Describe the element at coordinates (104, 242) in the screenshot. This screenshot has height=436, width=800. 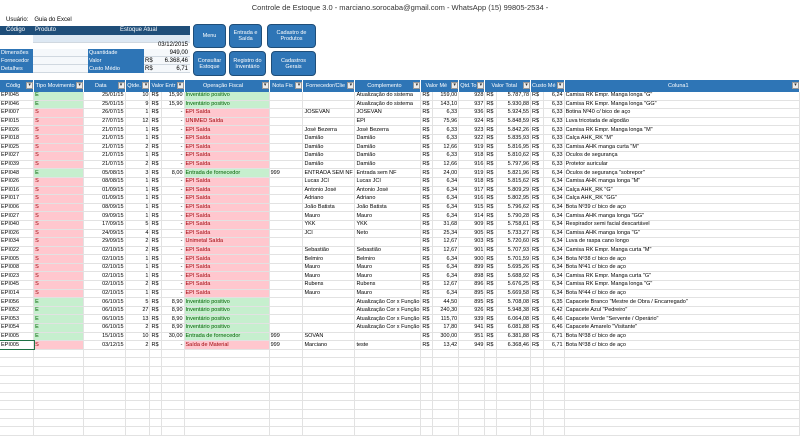
I see `table-cell: 29/09/15` at that location.